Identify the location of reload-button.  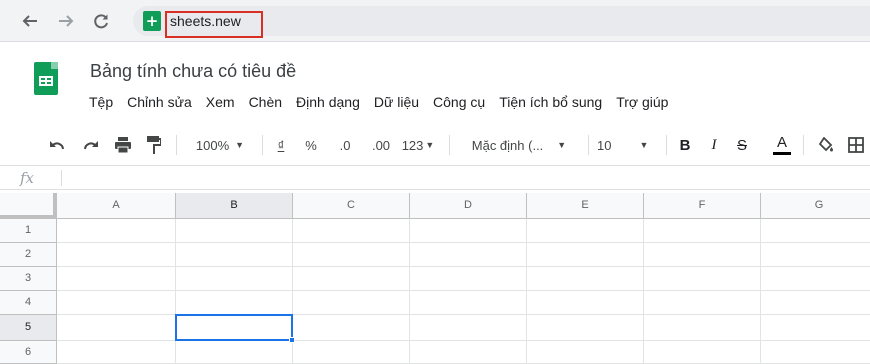
(101, 21).